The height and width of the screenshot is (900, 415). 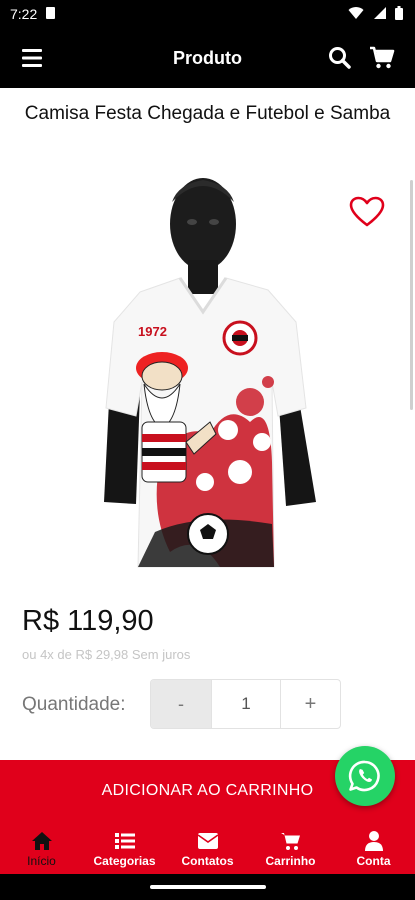 I want to click on nav-label-inicio: Início, so click(x=41, y=861).